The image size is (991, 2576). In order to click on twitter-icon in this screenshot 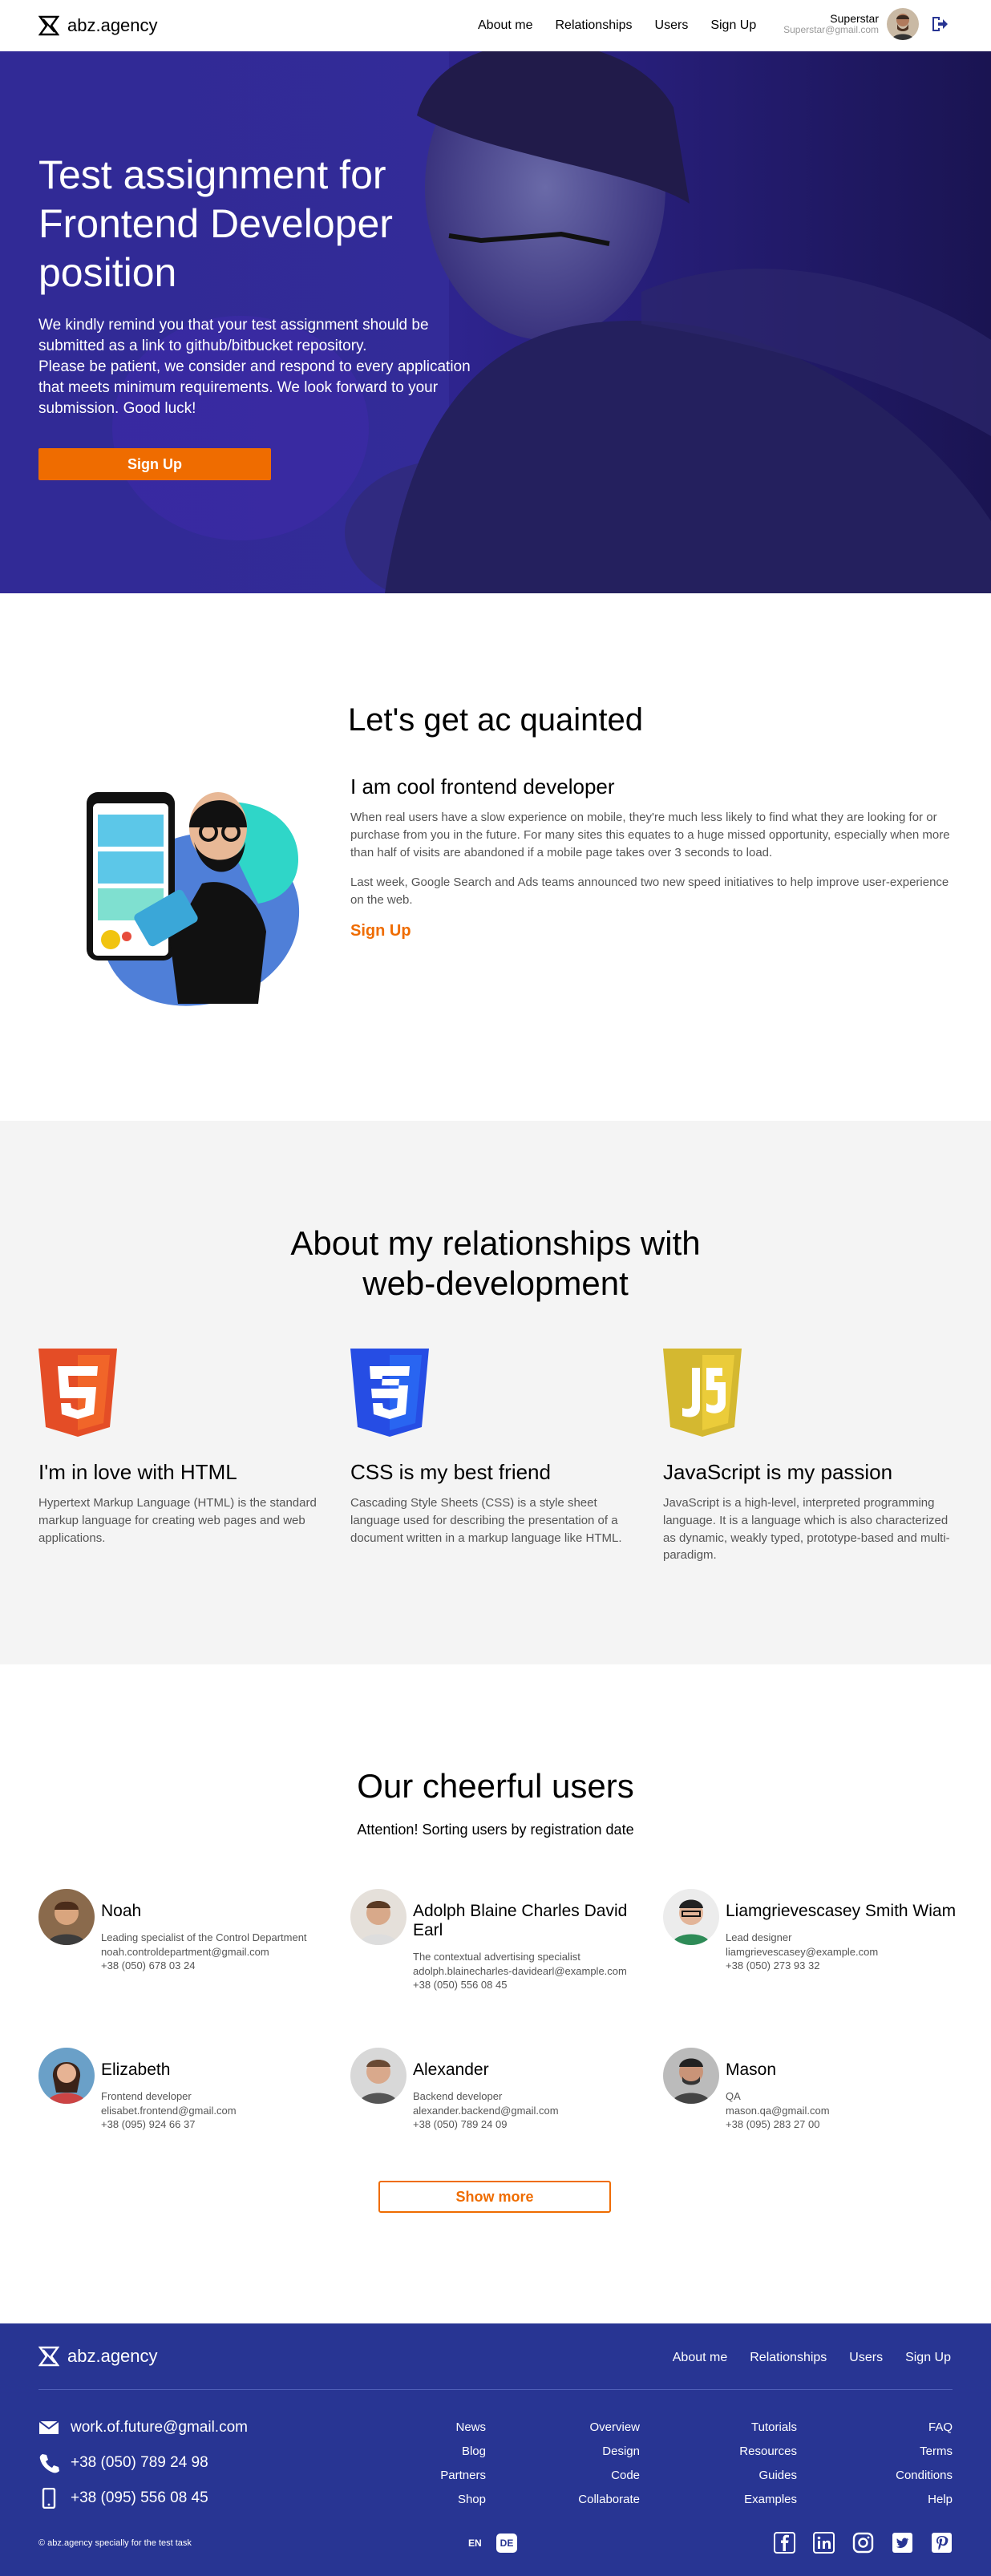, I will do `click(902, 2543)`.